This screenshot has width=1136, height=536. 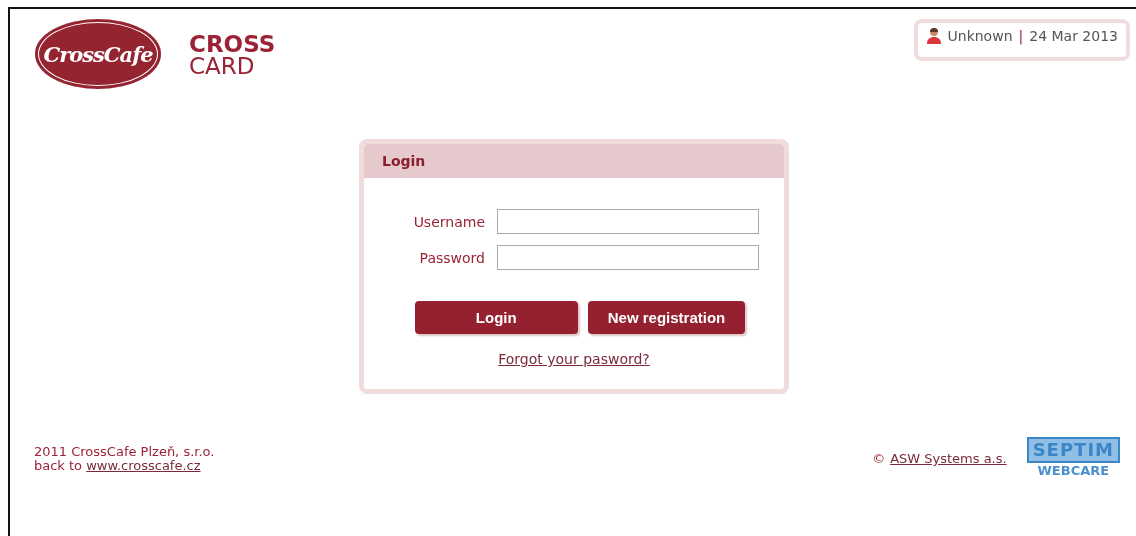 What do you see at coordinates (222, 66) in the screenshot?
I see `brand-subtitle: CARD` at bounding box center [222, 66].